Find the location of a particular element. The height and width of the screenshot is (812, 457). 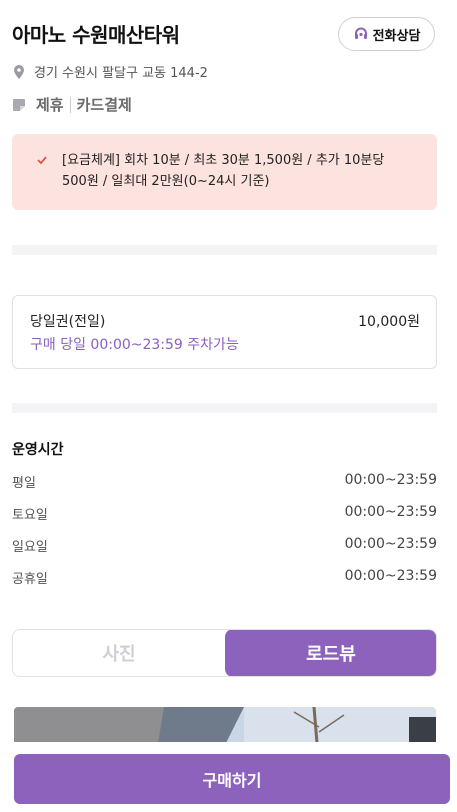

fee-notice-line-1: [요금체계] 회차 10분 / 최초 30분 1,500원 / 추가 10분당 is located at coordinates (223, 160).